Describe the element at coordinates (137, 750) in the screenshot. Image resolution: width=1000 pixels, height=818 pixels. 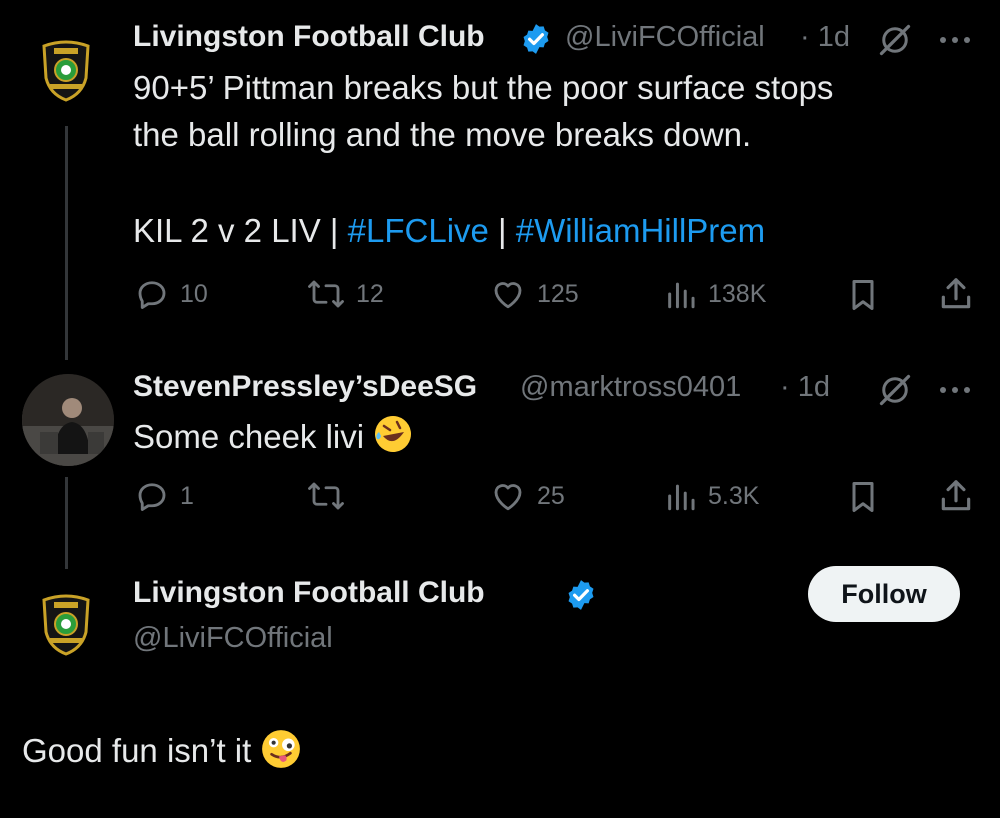
I see `tweet-text-content: Good fun isn’t it` at that location.